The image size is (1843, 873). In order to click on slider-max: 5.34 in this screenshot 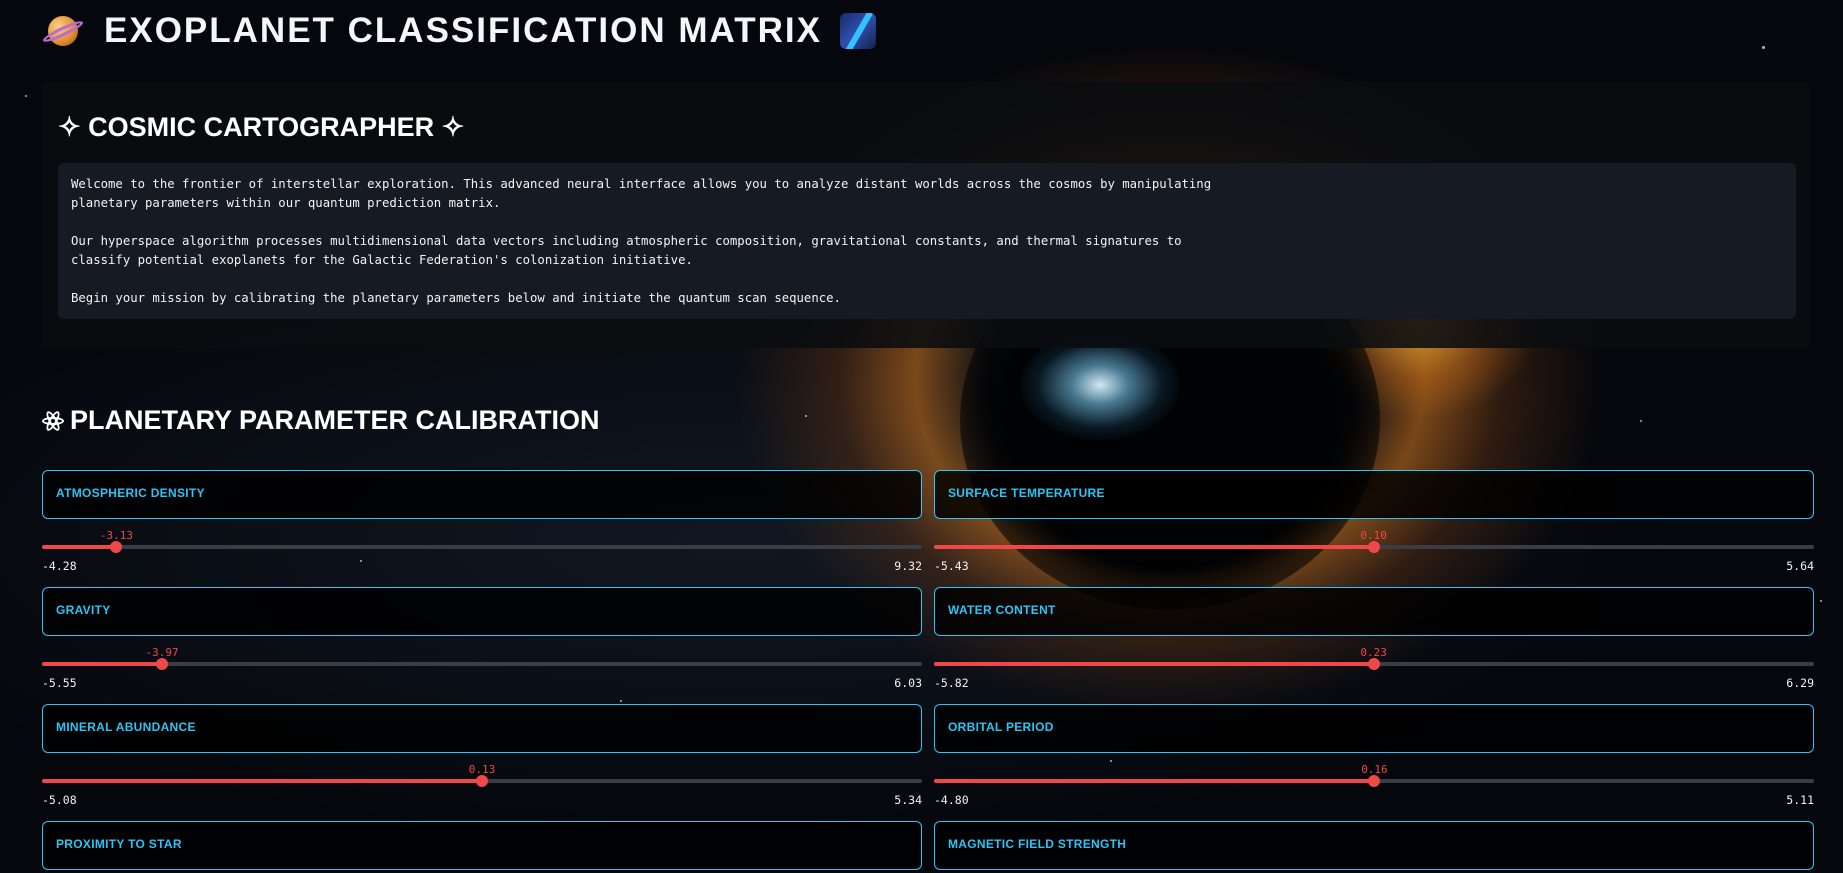, I will do `click(908, 800)`.